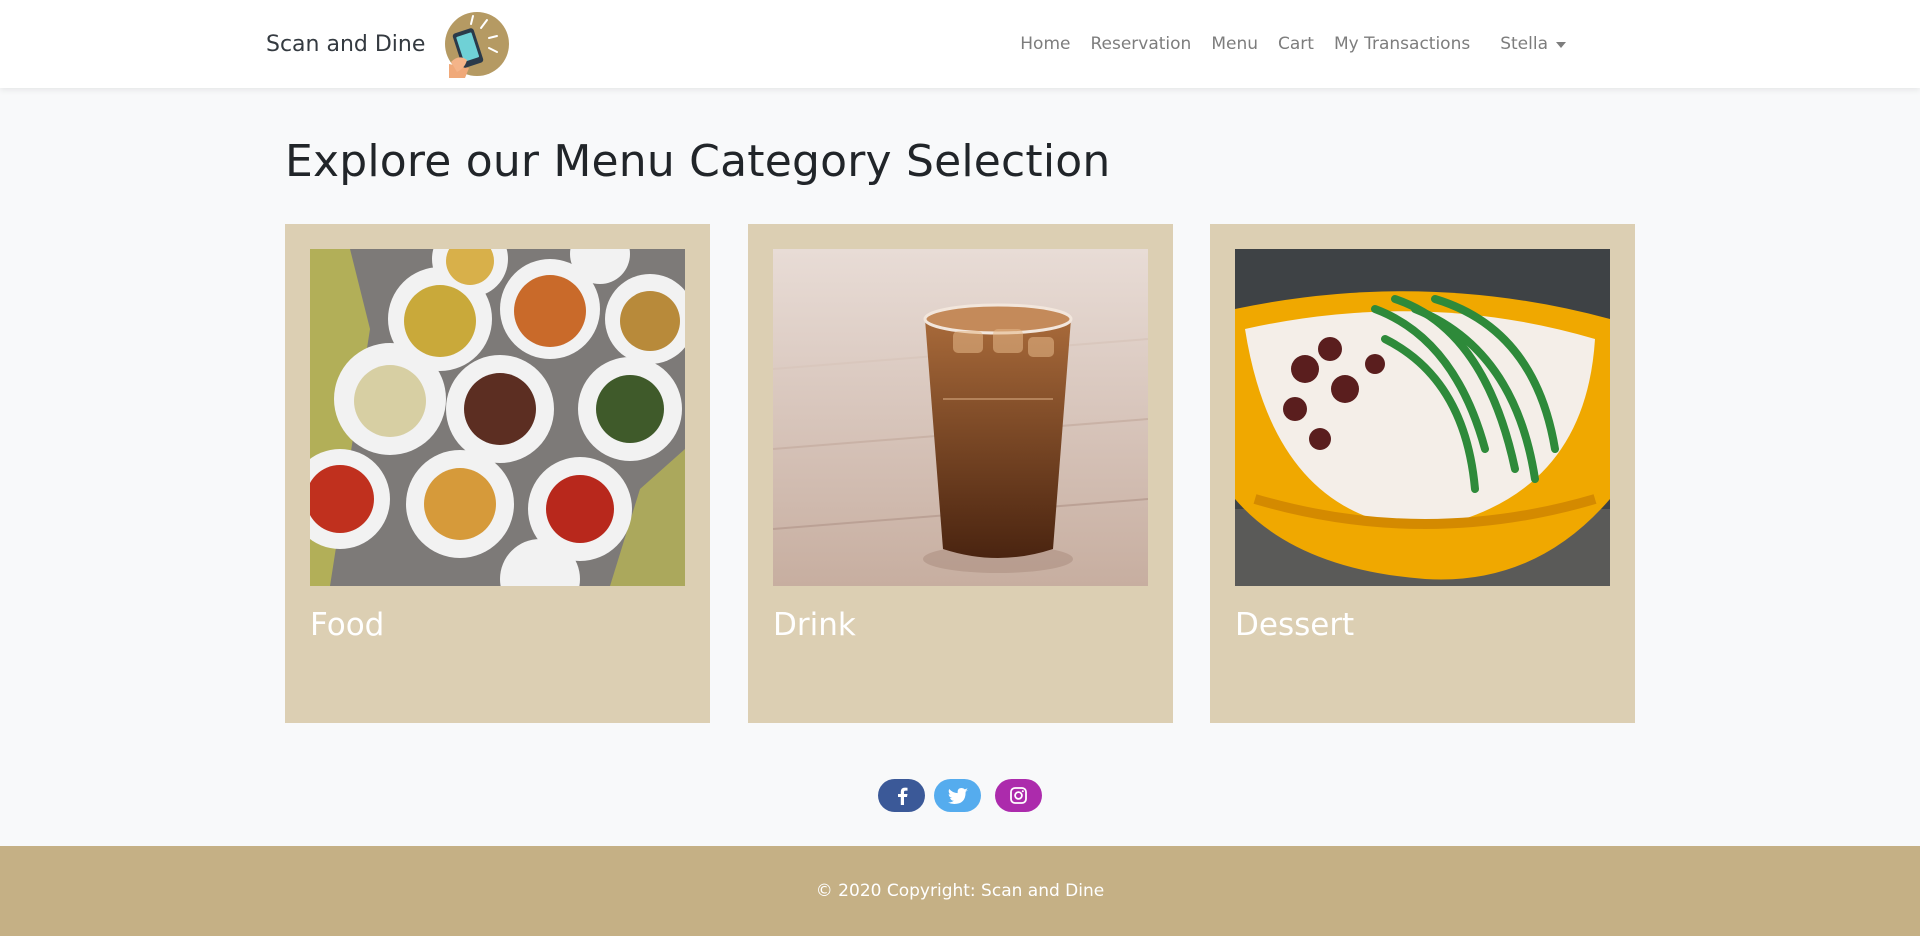 The image size is (1920, 936). I want to click on chevron-down-icon, so click(1561, 45).